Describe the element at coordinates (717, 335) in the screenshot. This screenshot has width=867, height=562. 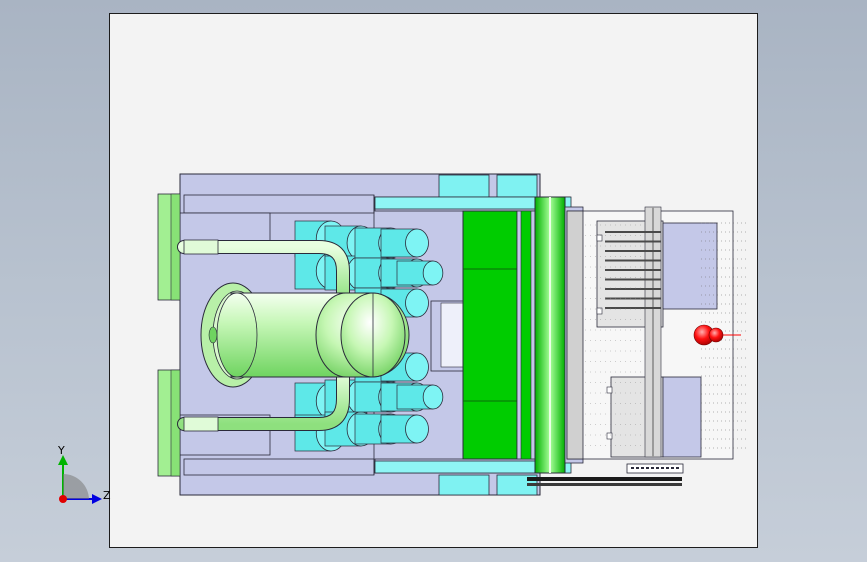
I see `red-marker` at that location.